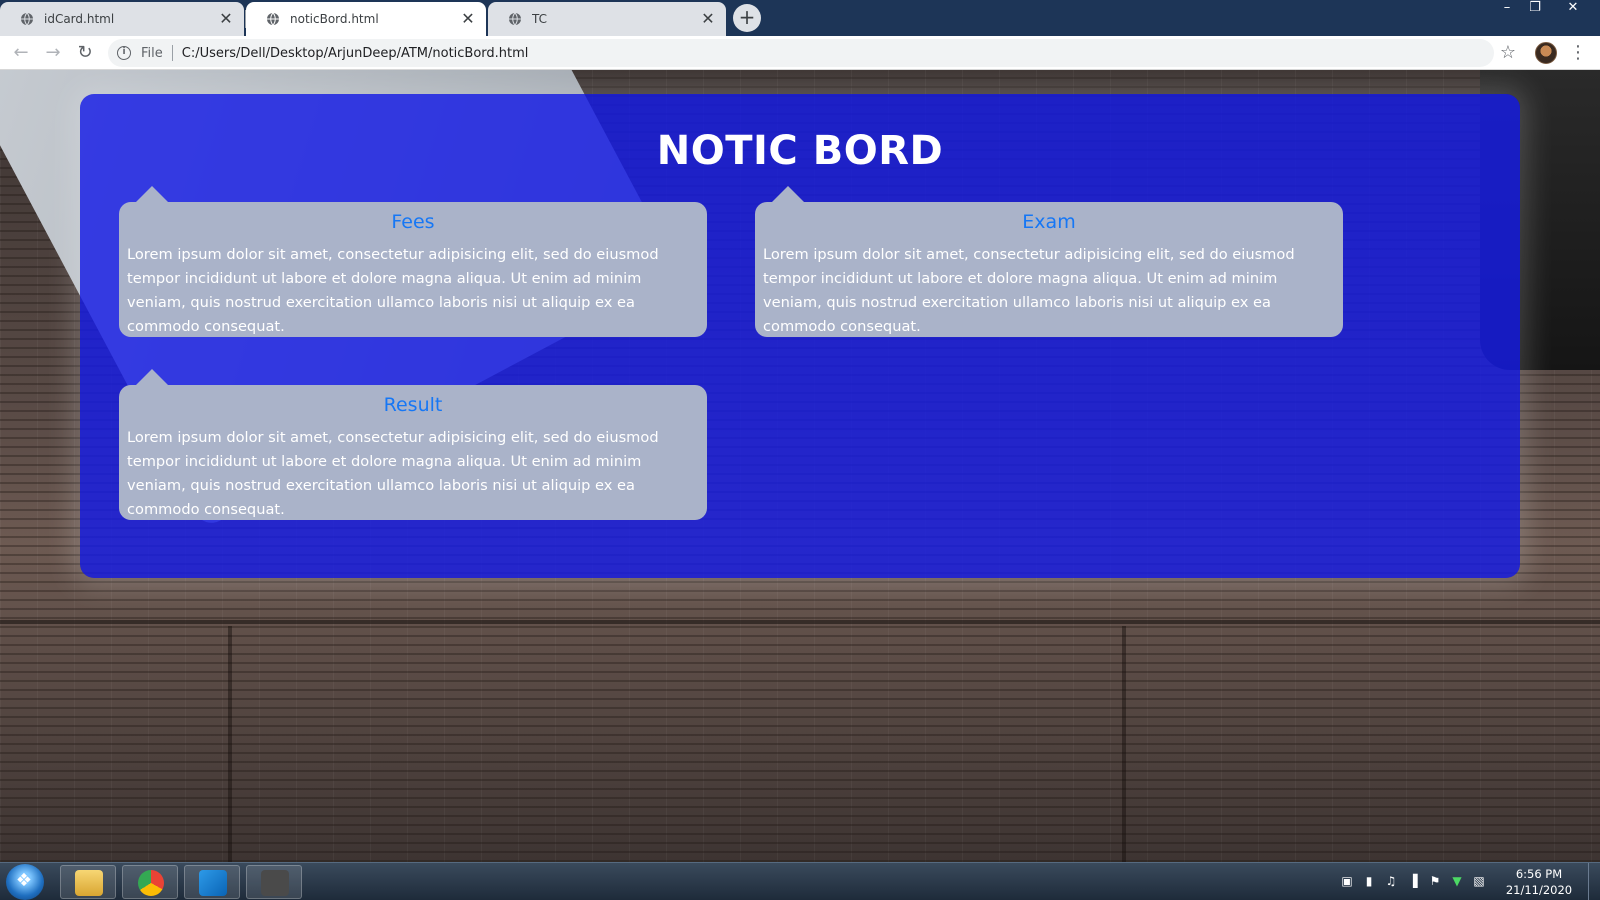 The height and width of the screenshot is (900, 1600). I want to click on notice-title: Exam, so click(1049, 222).